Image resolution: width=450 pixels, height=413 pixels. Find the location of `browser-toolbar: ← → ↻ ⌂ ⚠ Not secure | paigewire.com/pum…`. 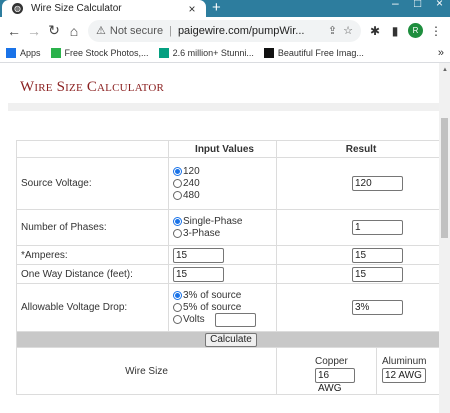

browser-toolbar: ← → ↻ ⌂ ⚠ Not secure | paigewire.com/pum… is located at coordinates (225, 30).